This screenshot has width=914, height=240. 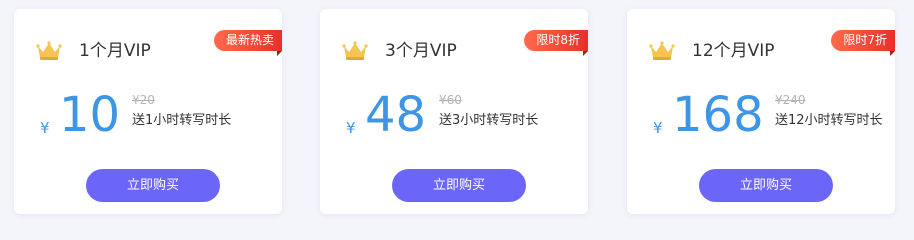 What do you see at coordinates (829, 120) in the screenshot?
I see `bonus-description: 送12小时转写时长` at bounding box center [829, 120].